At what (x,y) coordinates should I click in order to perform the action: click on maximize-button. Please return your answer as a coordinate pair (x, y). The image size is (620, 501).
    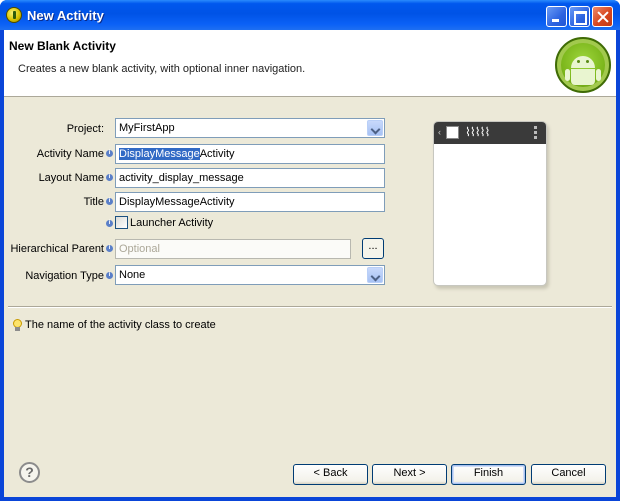
    Looking at the image, I should click on (579, 16).